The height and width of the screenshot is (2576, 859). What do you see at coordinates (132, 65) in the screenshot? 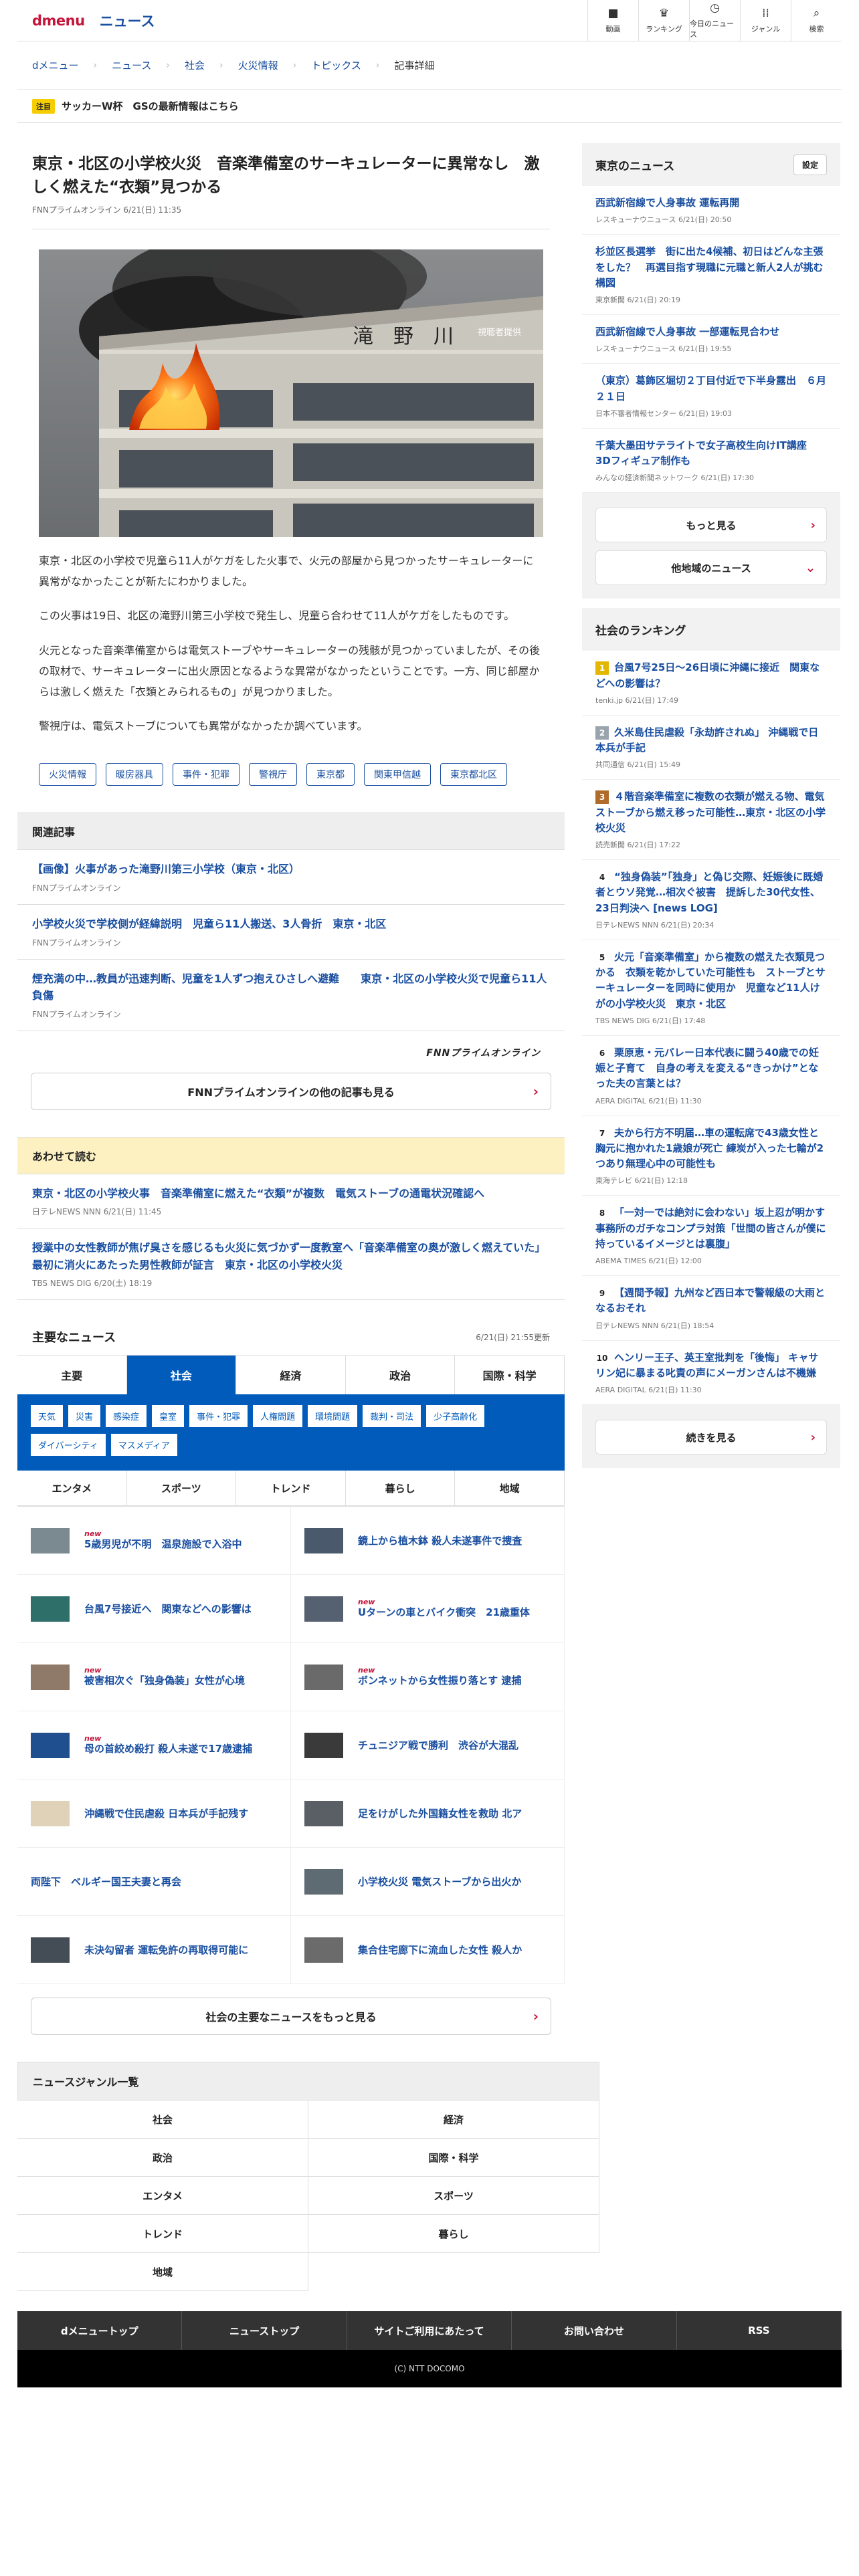
I see `breadcrumb-item: ニュース` at bounding box center [132, 65].